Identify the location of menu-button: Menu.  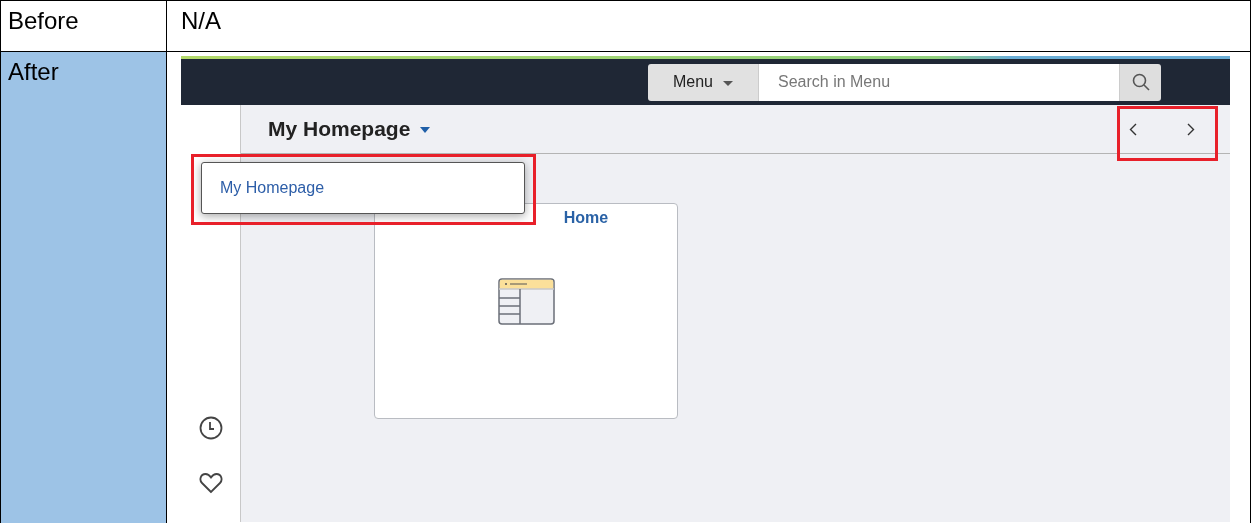
(703, 82).